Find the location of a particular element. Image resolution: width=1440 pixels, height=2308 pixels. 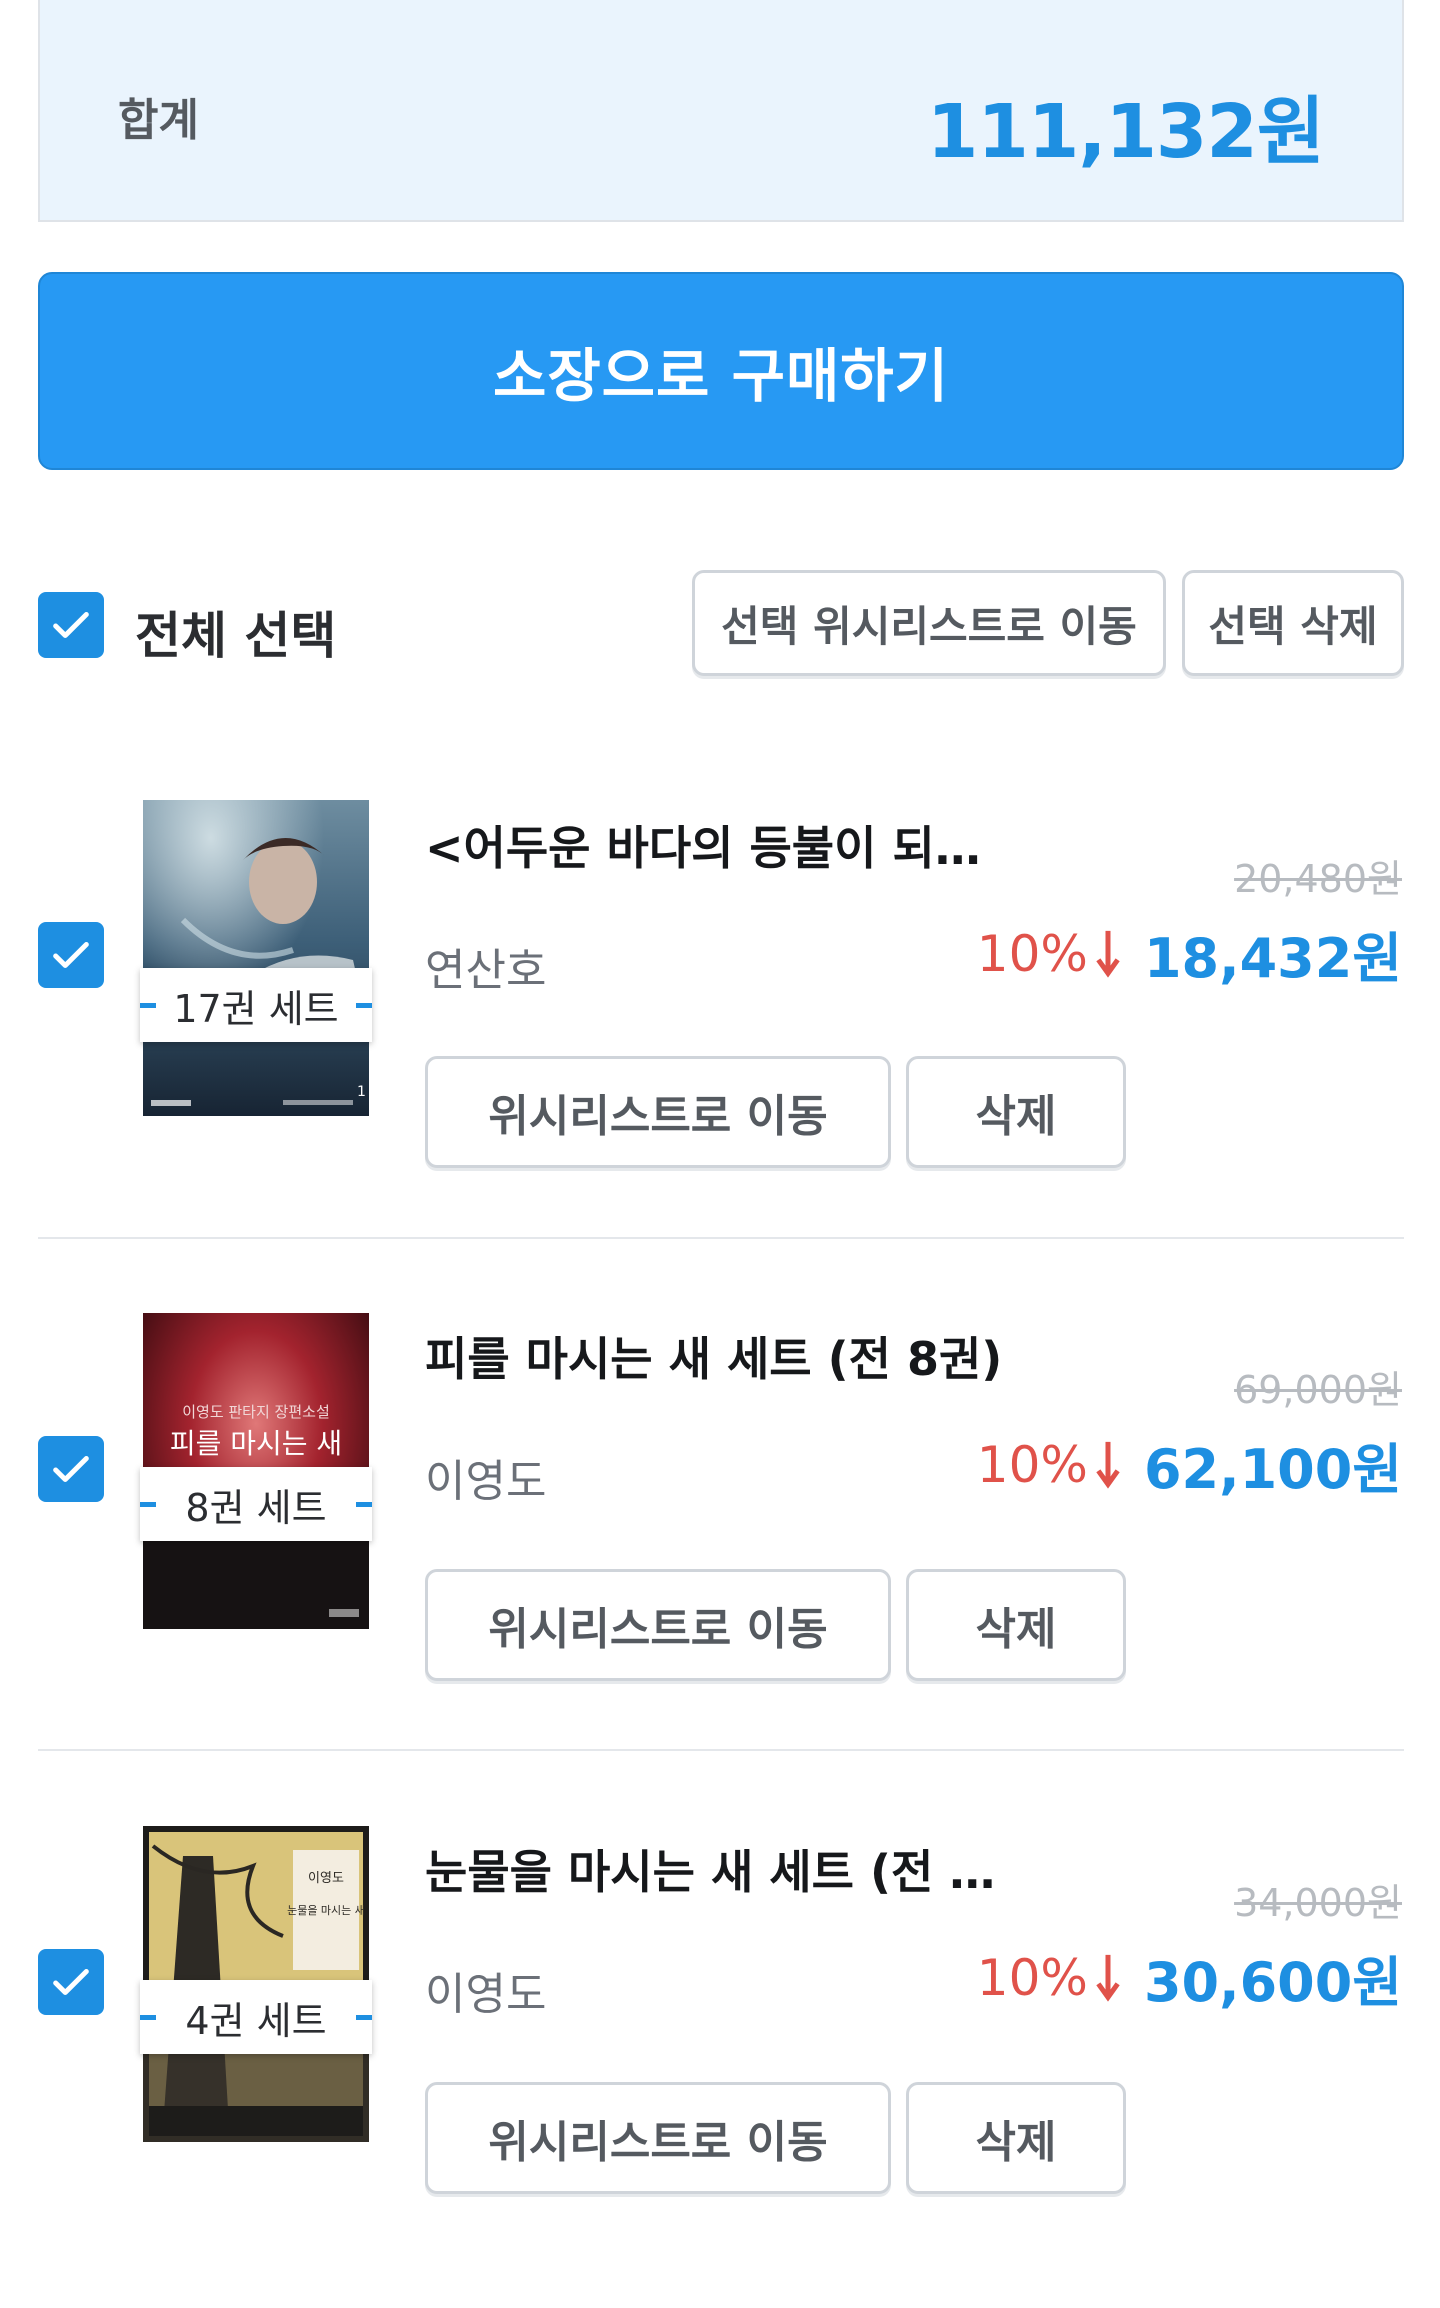

price-row: 10% 62,100원 is located at coordinates (1189, 1464).